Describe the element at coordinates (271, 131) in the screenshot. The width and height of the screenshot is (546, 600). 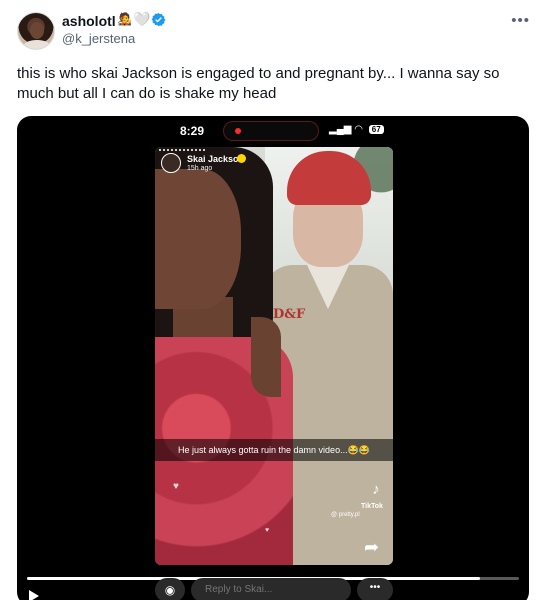
I see `dynamic-island` at that location.